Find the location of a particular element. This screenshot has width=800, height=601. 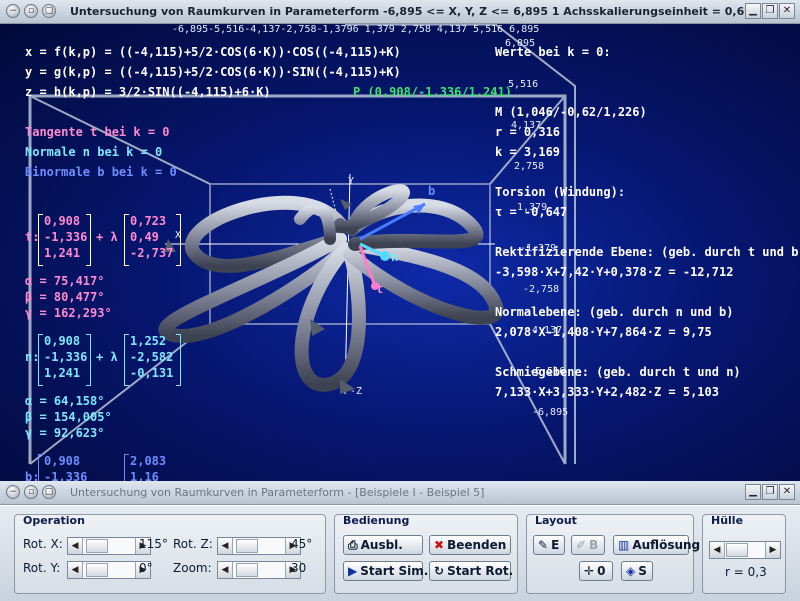

control-menu-icon: − is located at coordinates (13, 492).